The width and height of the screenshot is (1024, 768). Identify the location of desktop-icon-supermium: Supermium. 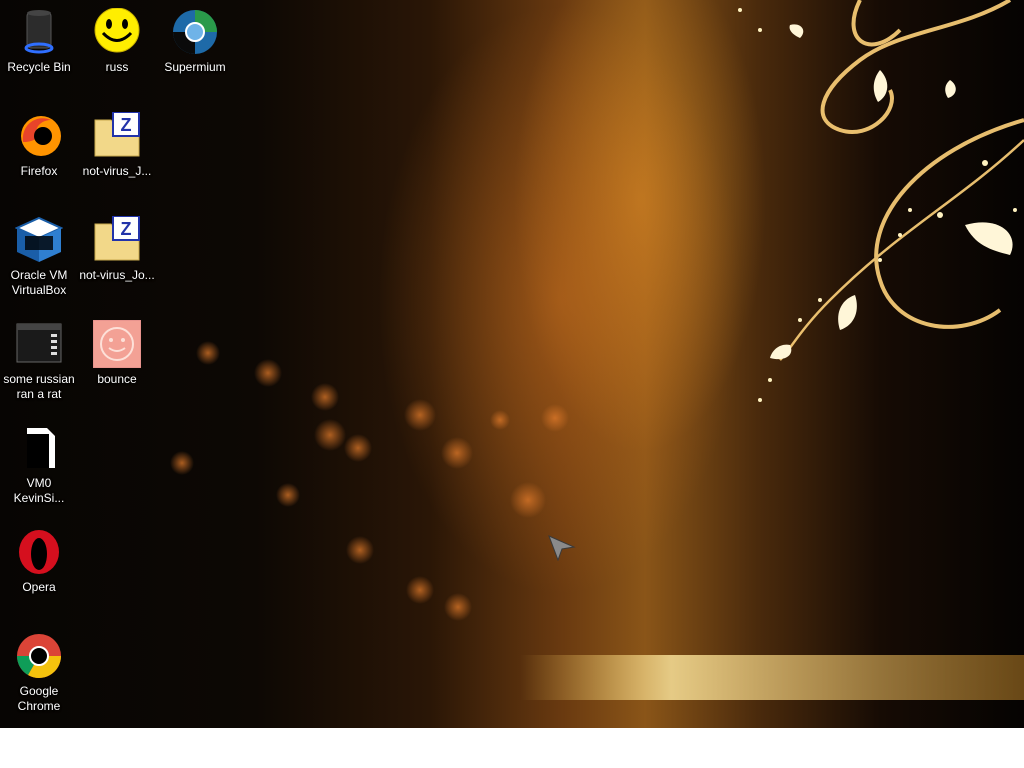
(195, 41).